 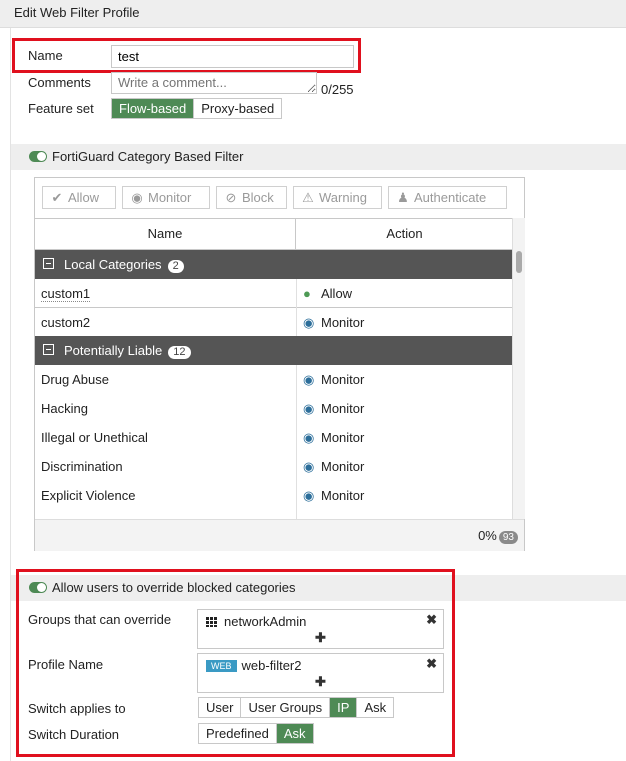 What do you see at coordinates (82, 466) in the screenshot?
I see `row-name: Discrimination` at bounding box center [82, 466].